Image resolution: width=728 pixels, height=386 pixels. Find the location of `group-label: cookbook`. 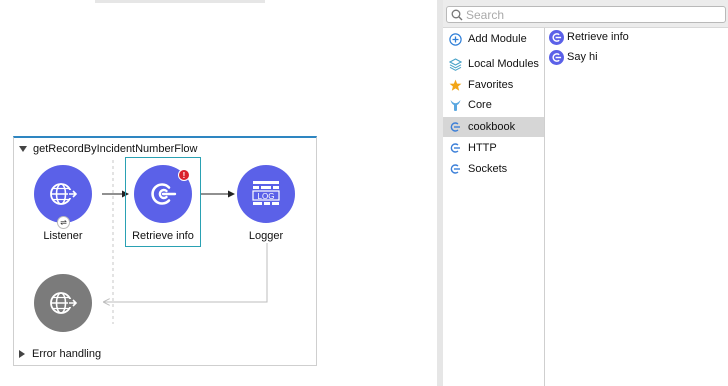

group-label: cookbook is located at coordinates (492, 127).